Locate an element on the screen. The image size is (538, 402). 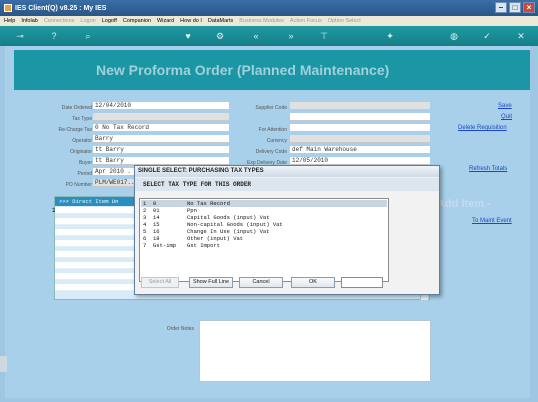
currency-label: Currency is located at coordinates (276, 141).